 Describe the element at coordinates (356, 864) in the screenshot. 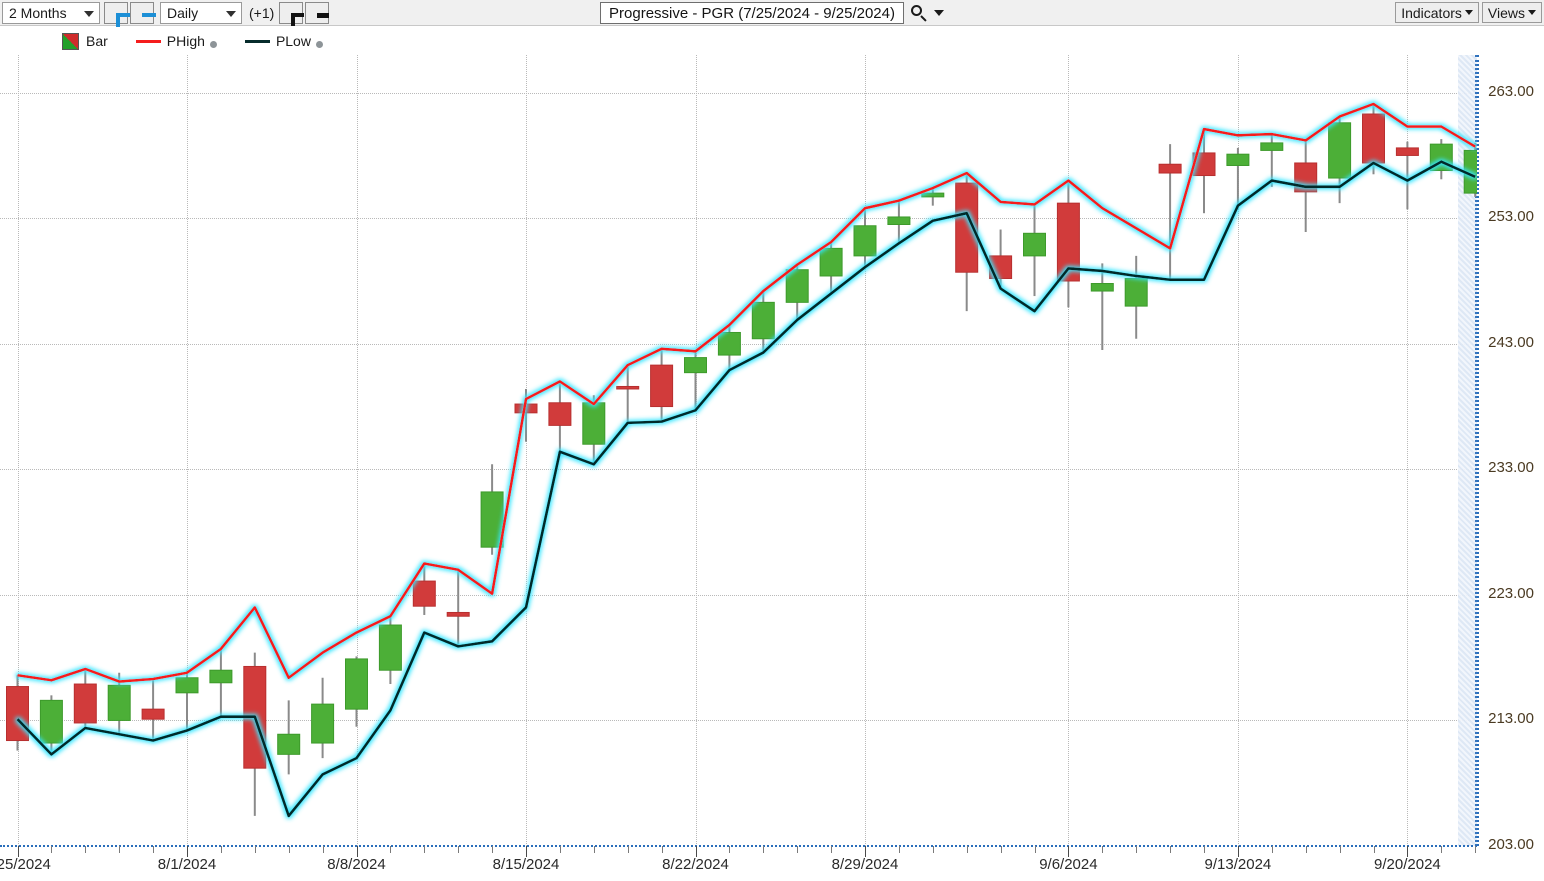

I see `x-axis-tick-label: 8/8/2024` at that location.